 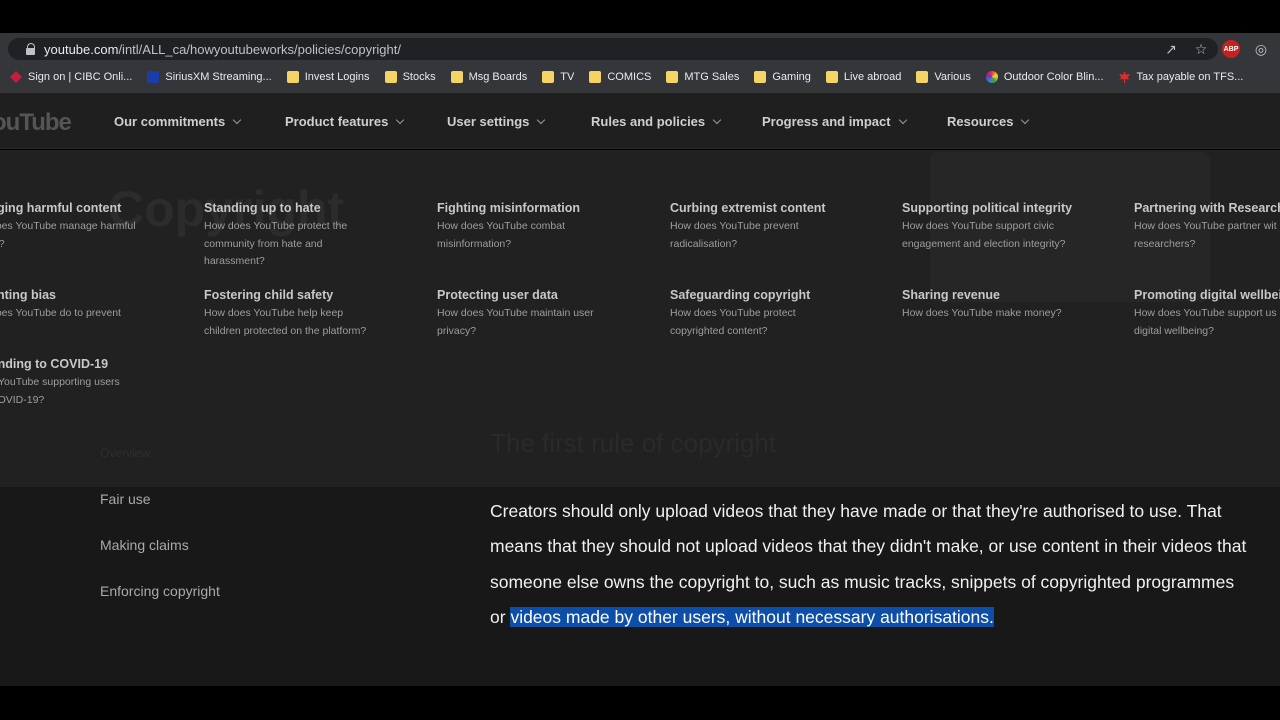 I want to click on cibc-icon, so click(x=16, y=77).